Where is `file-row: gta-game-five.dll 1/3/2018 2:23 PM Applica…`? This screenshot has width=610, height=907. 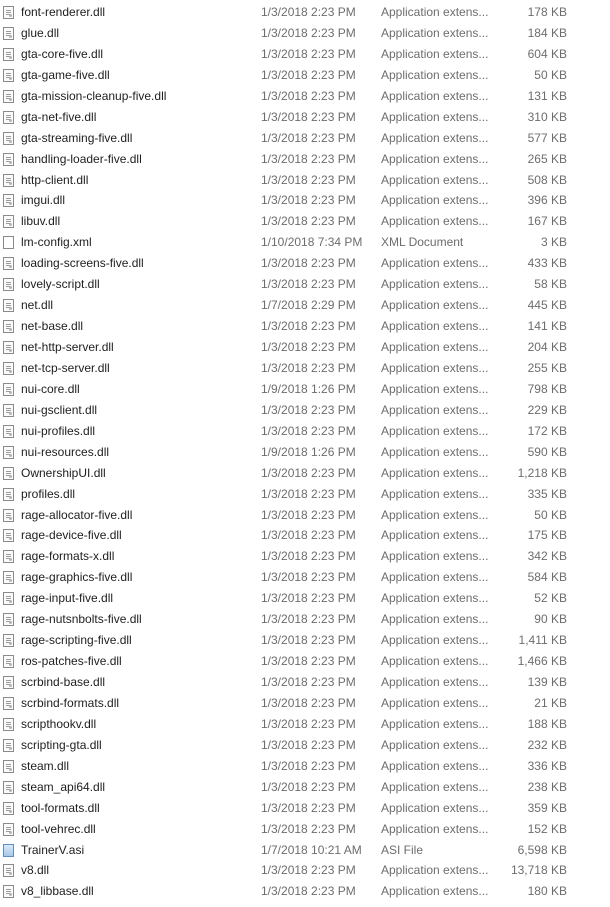
file-row: gta-game-five.dll 1/3/2018 2:23 PM Applica… is located at coordinates (305, 75).